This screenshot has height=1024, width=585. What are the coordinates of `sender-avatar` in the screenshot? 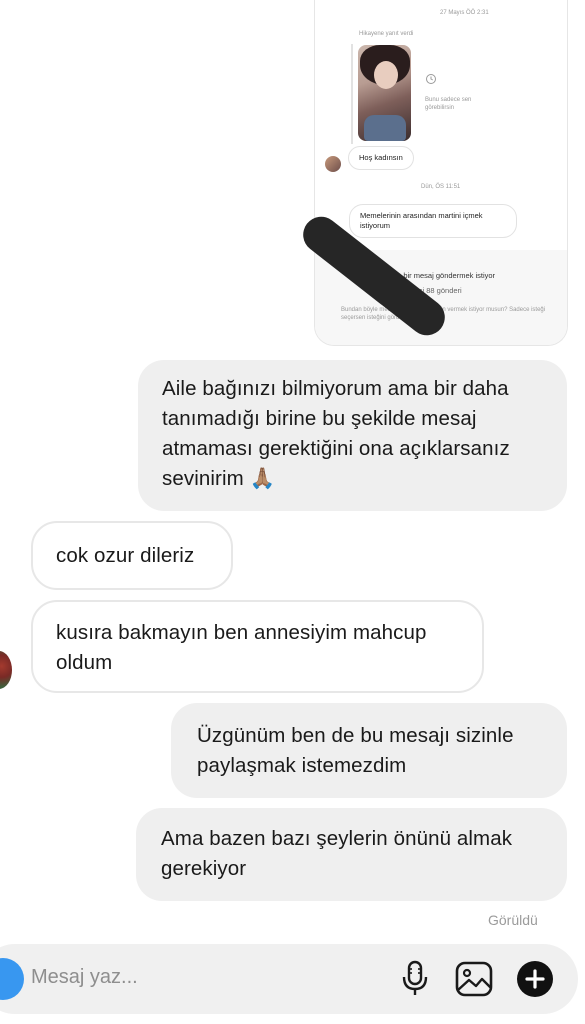 It's located at (6, 670).